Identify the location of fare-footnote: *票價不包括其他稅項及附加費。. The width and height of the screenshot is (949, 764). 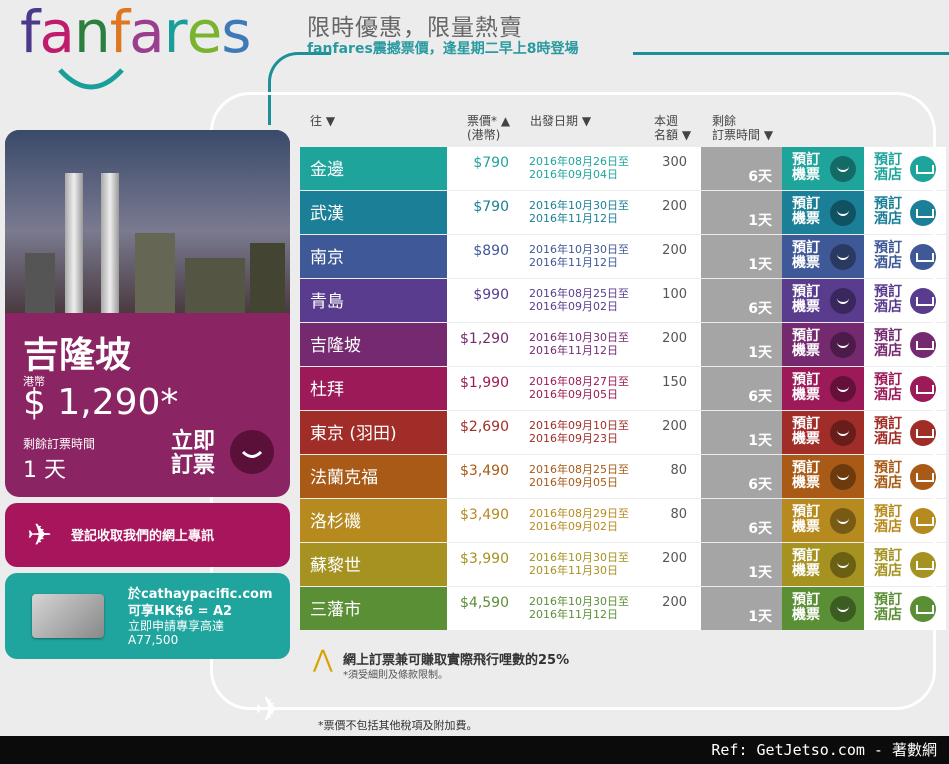
(398, 725).